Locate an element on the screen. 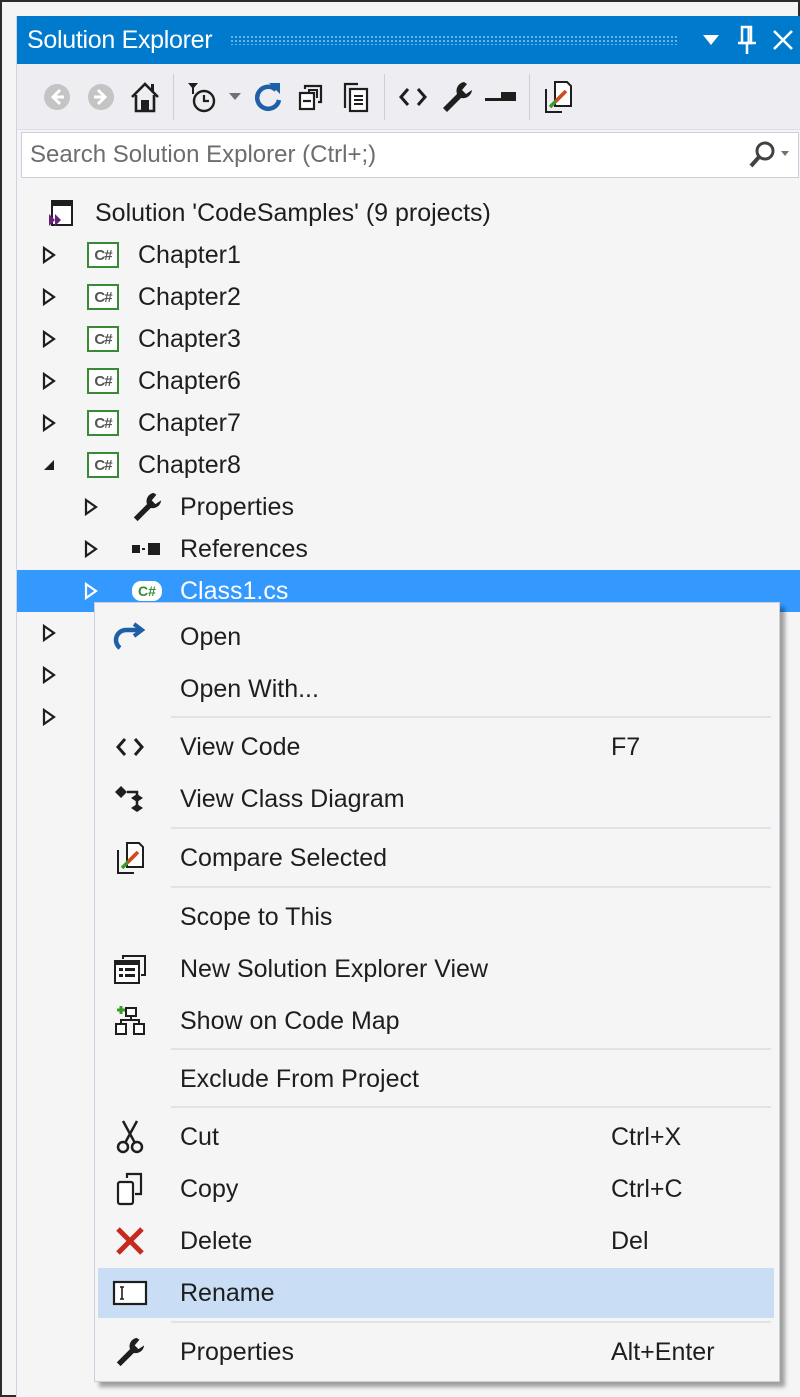 This screenshot has height=1397, width=800. new-view-icon is located at coordinates (130, 969).